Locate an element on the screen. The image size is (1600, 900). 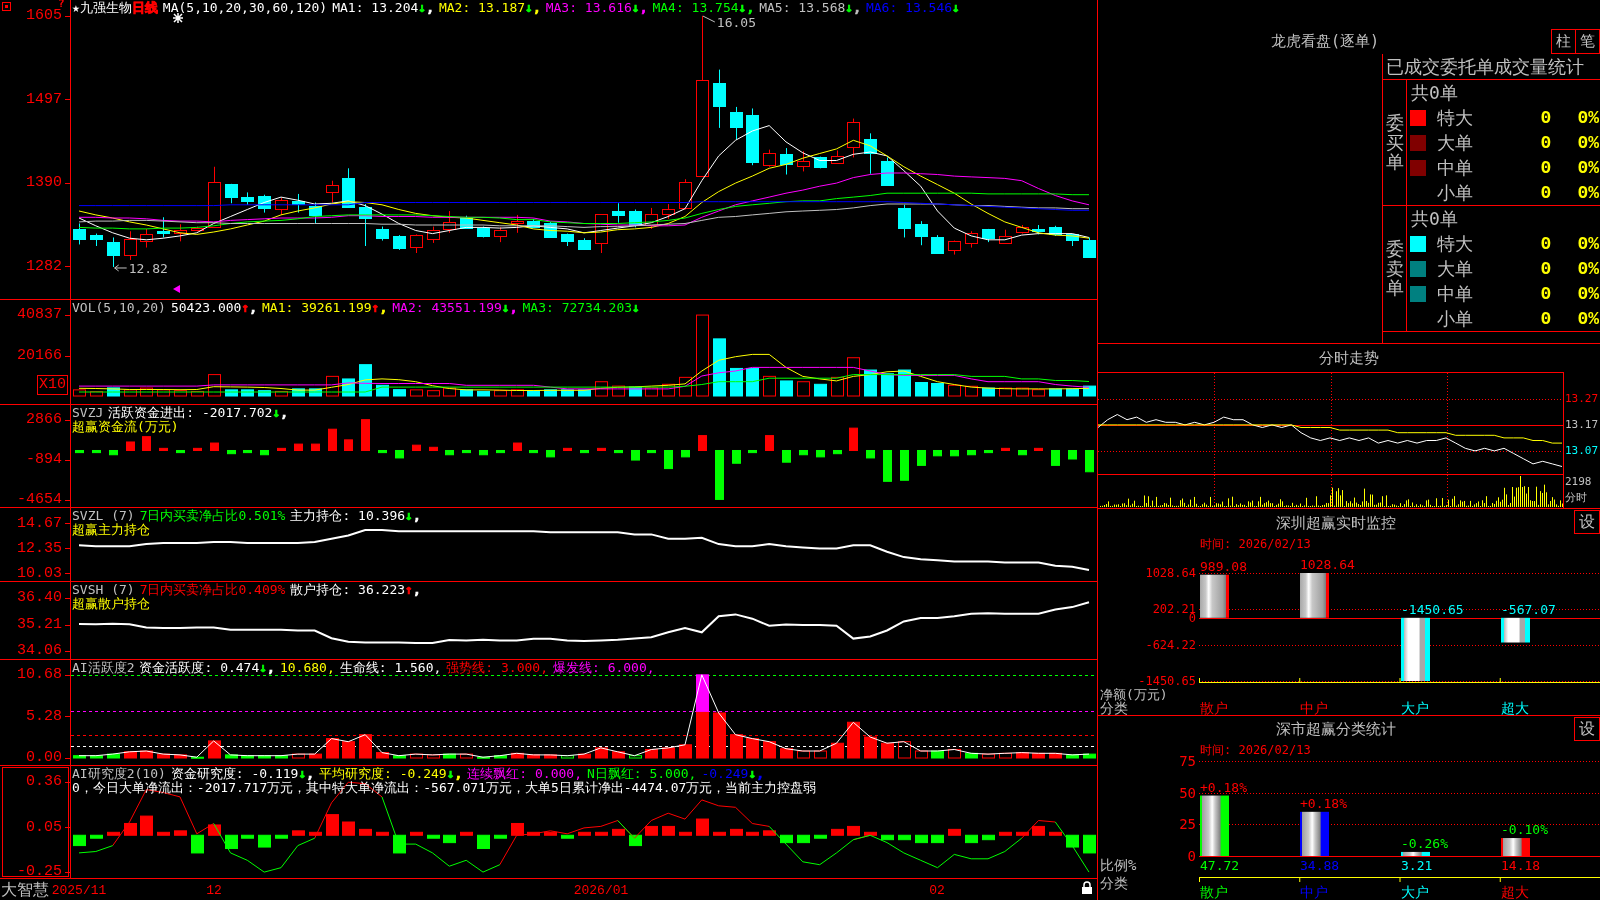
legend-text: 资金研究度: -0.119↓, is located at coordinates (242, 774).